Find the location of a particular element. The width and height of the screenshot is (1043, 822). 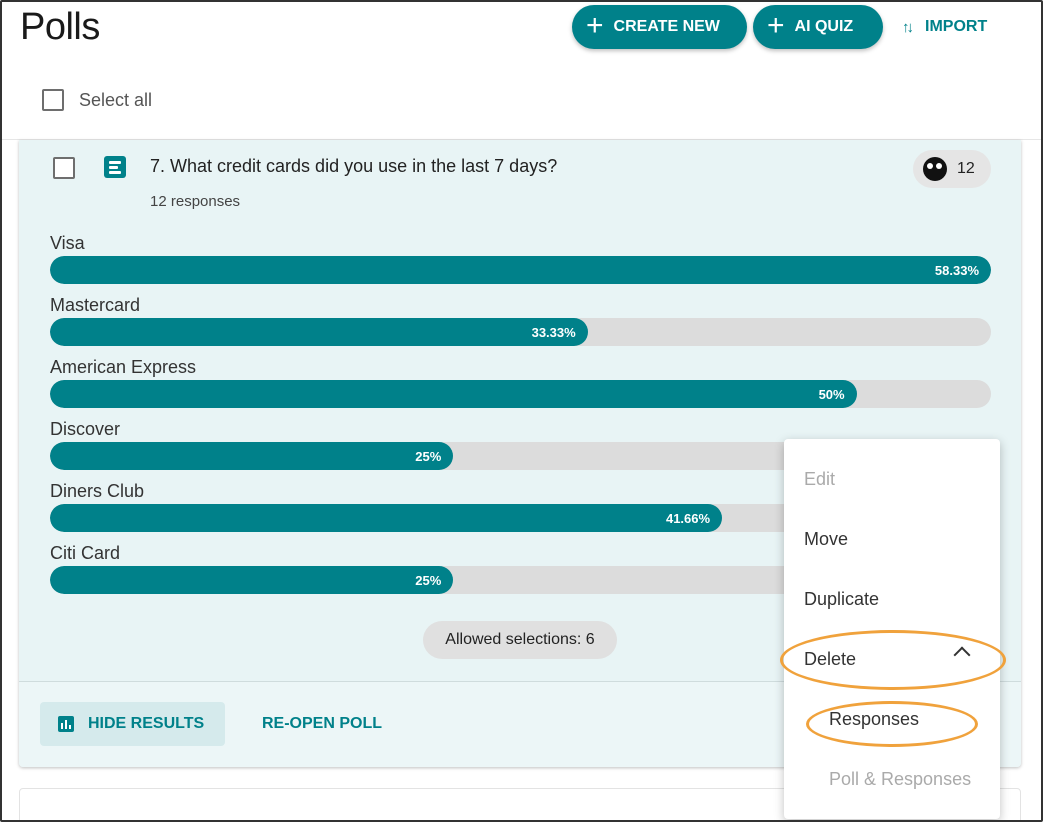

participants-badge: 12 is located at coordinates (952, 169).